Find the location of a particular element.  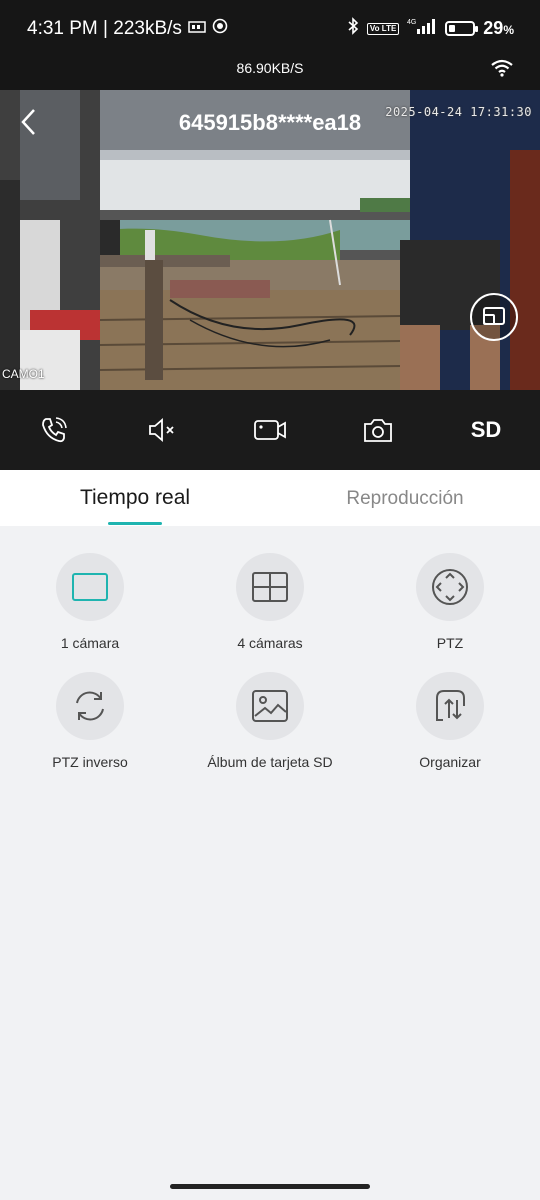

status-left: 4:31 PM | 223kB/s is located at coordinates (127, 29).